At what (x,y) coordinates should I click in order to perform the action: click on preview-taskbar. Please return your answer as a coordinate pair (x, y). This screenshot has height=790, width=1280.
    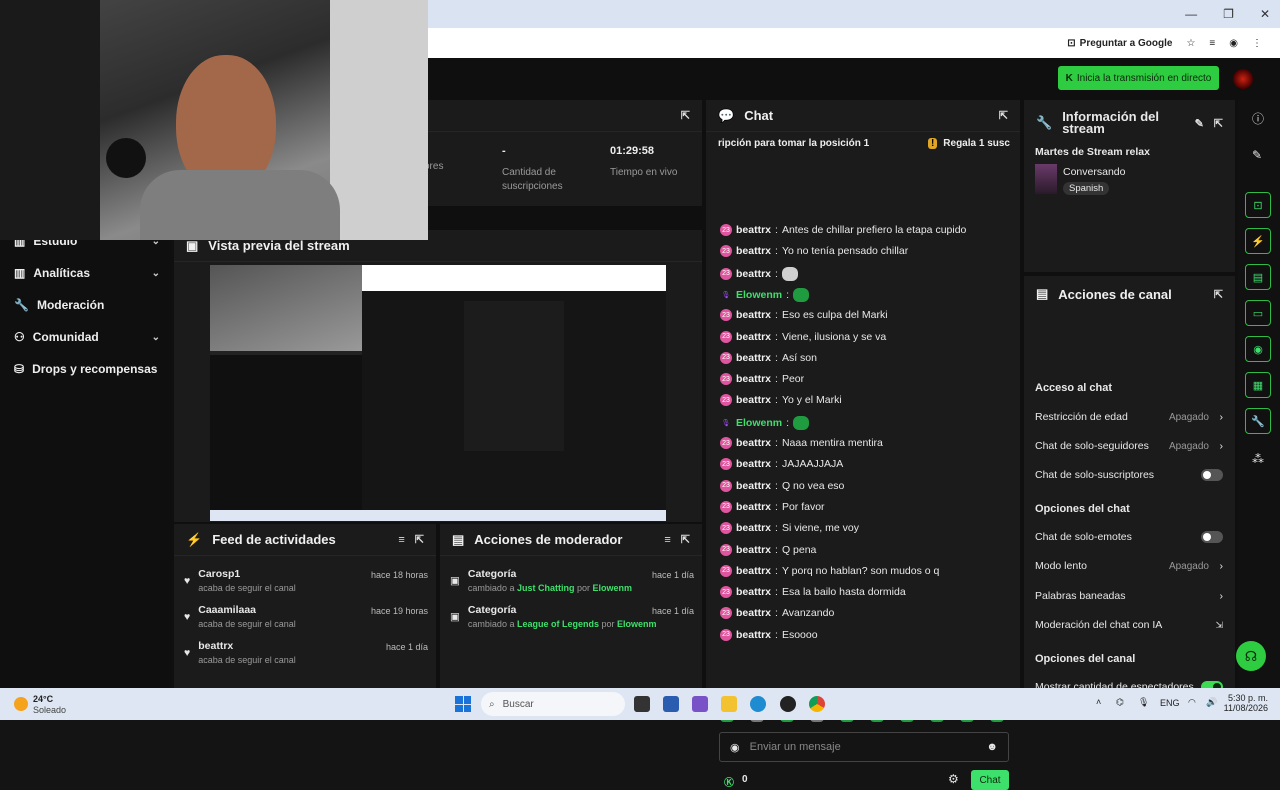
    Looking at the image, I should click on (438, 515).